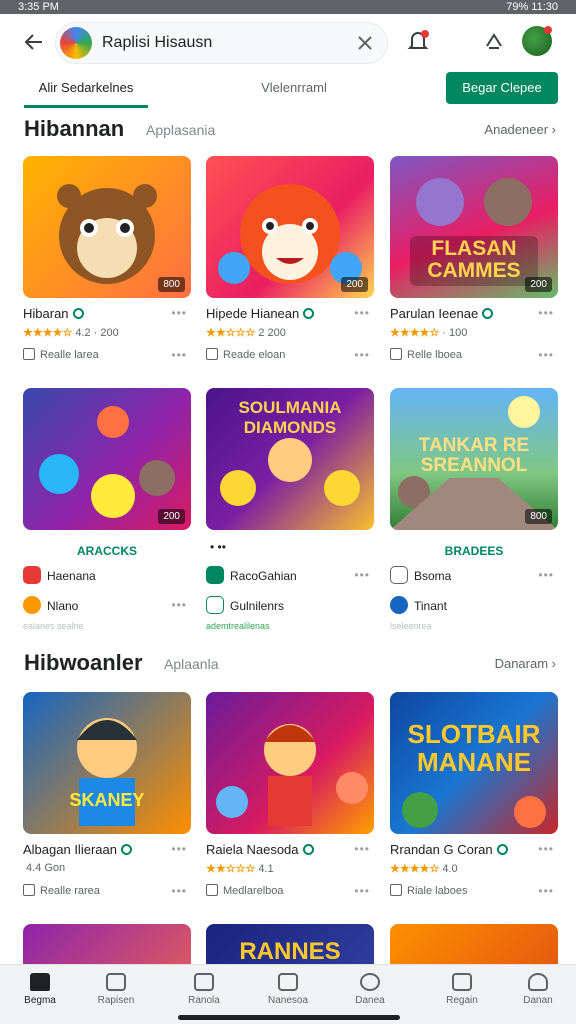 The image size is (576, 1024). I want to click on rating: 4.4 Gon, so click(46, 868).